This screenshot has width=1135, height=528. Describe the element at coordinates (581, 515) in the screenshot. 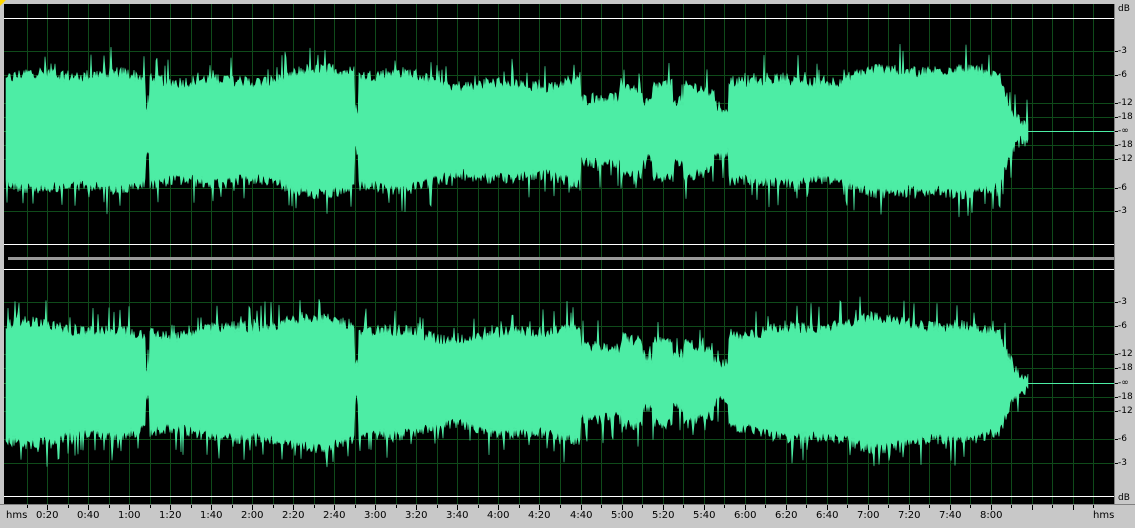

I see `time-label: 4:40` at that location.